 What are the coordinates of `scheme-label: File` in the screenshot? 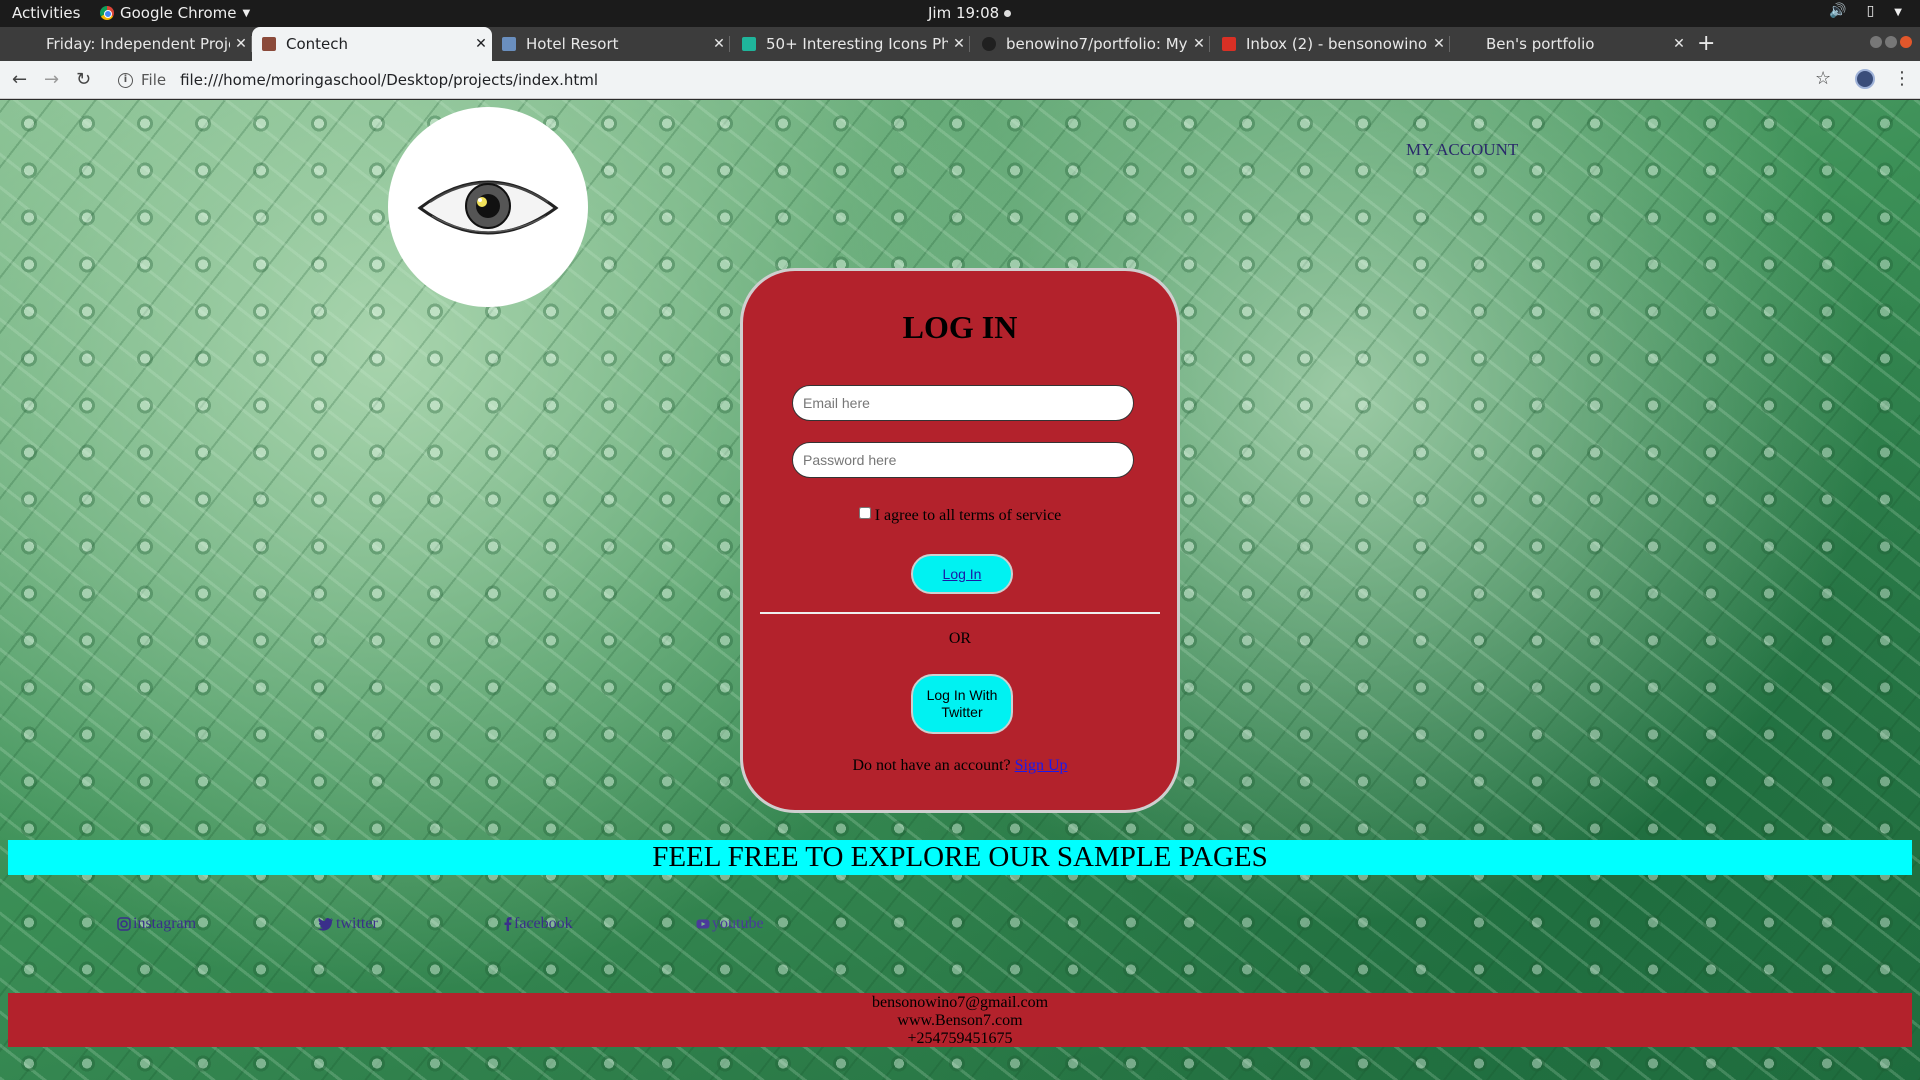 It's located at (154, 80).